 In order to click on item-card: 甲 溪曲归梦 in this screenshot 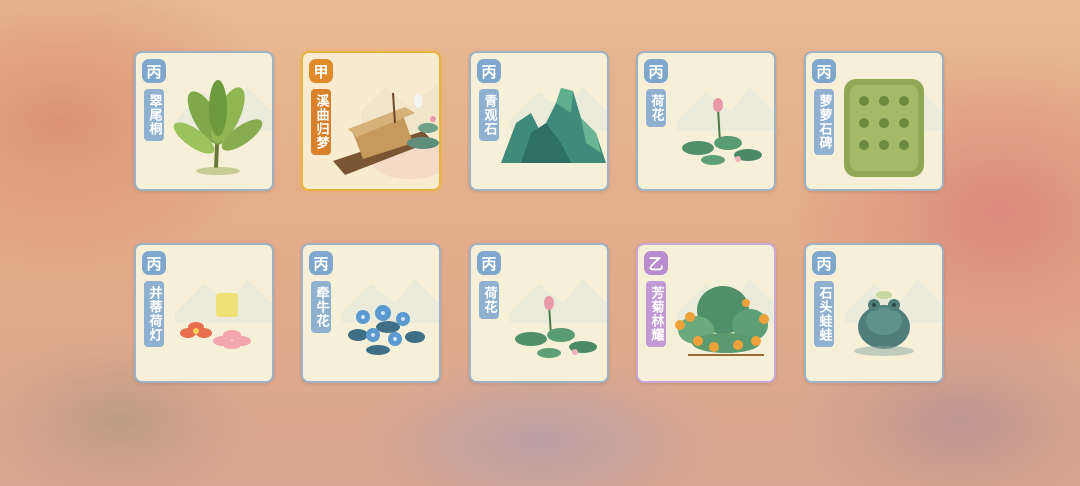, I will do `click(371, 121)`.